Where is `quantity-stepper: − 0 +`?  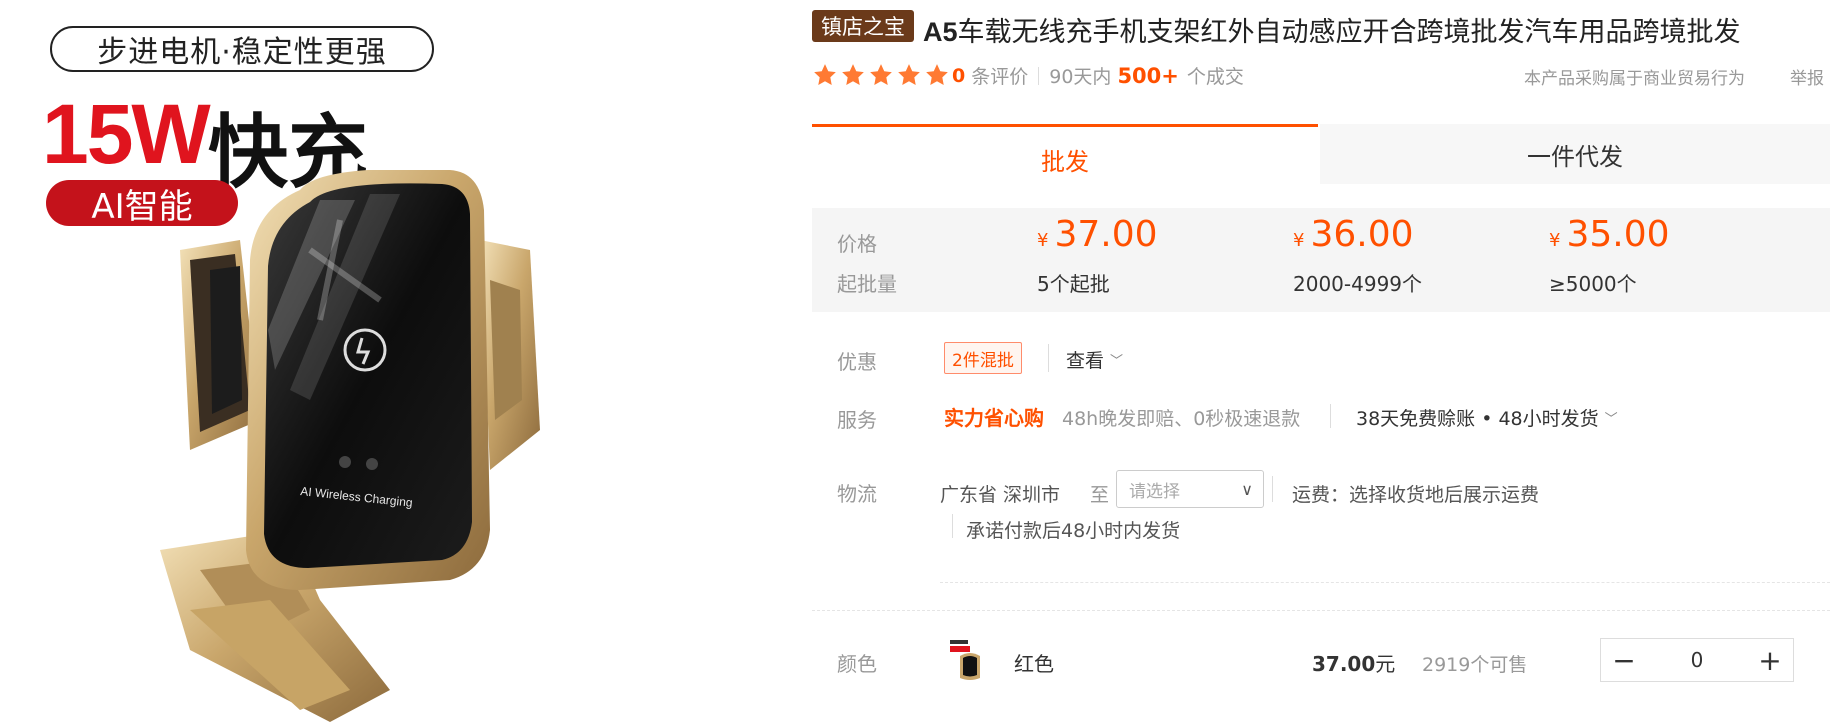 quantity-stepper: − 0 + is located at coordinates (1697, 660).